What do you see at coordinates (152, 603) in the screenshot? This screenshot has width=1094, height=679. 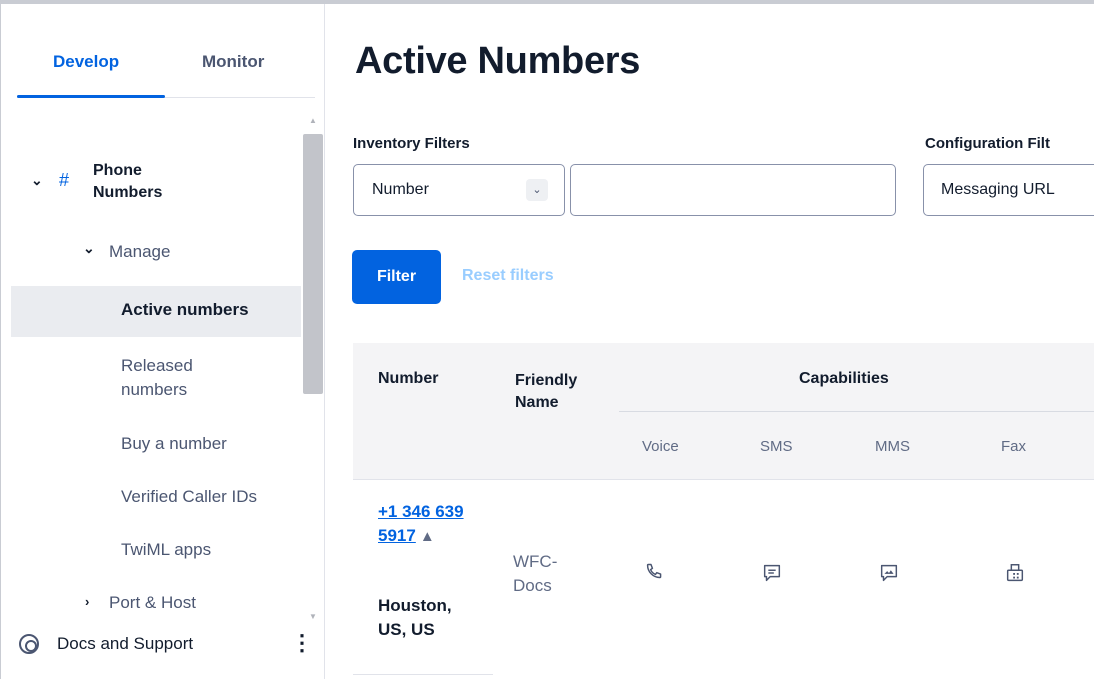 I see `sidebar-item-port-host: Port & Host` at bounding box center [152, 603].